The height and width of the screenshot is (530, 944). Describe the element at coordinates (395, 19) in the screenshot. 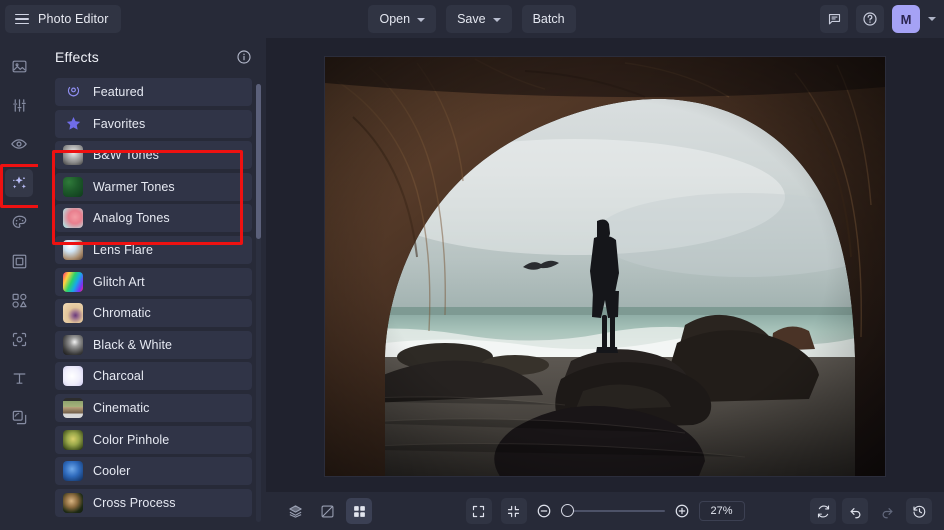

I see `open-label: Open` at that location.